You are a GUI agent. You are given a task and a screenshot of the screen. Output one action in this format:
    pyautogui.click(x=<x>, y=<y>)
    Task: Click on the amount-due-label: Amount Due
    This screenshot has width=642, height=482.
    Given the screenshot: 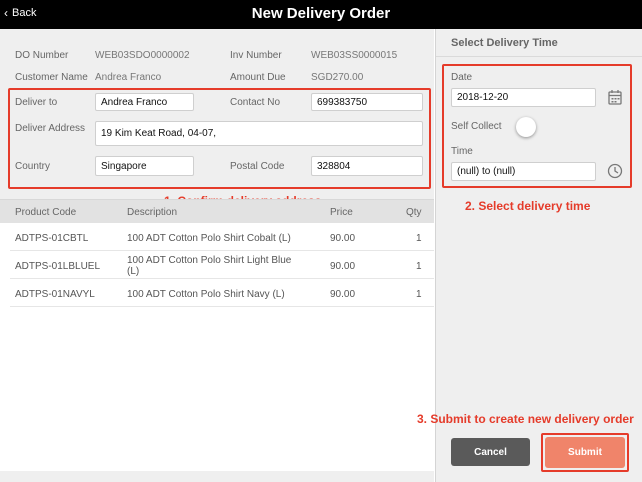 What is the action you would take?
    pyautogui.click(x=258, y=77)
    